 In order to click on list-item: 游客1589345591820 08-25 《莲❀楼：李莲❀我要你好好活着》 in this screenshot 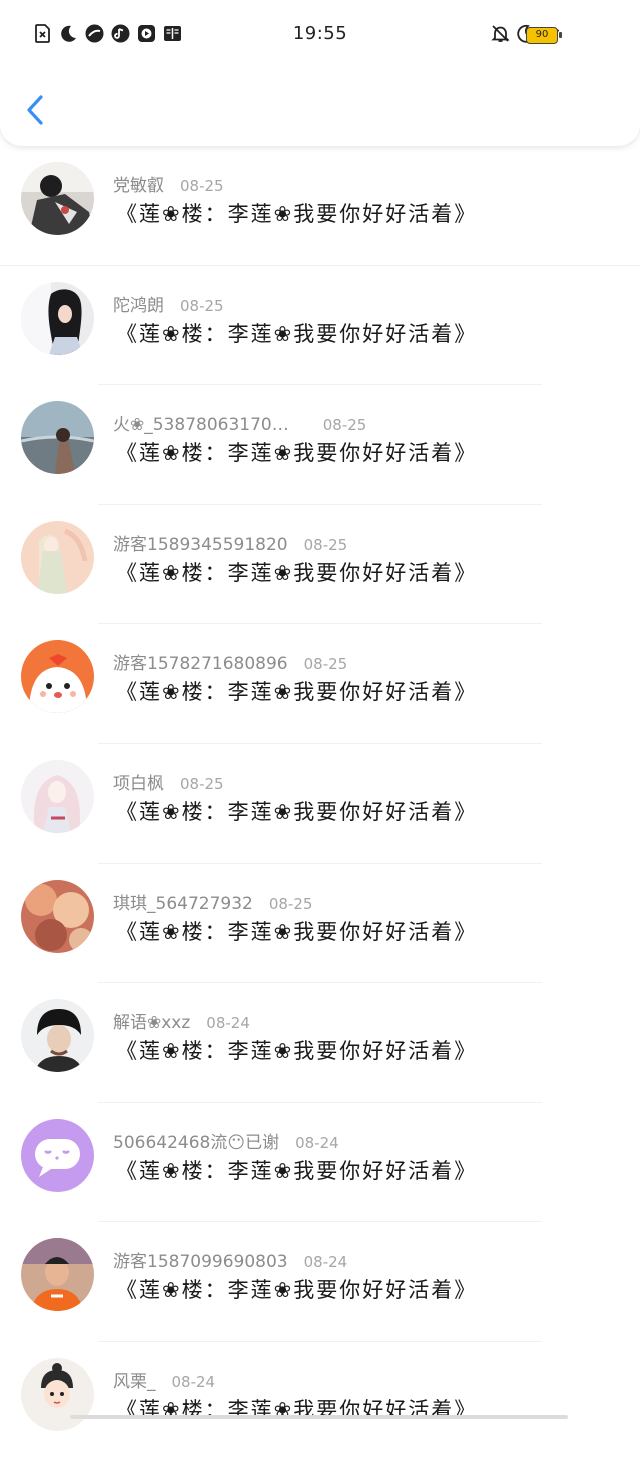, I will do `click(320, 565)`.